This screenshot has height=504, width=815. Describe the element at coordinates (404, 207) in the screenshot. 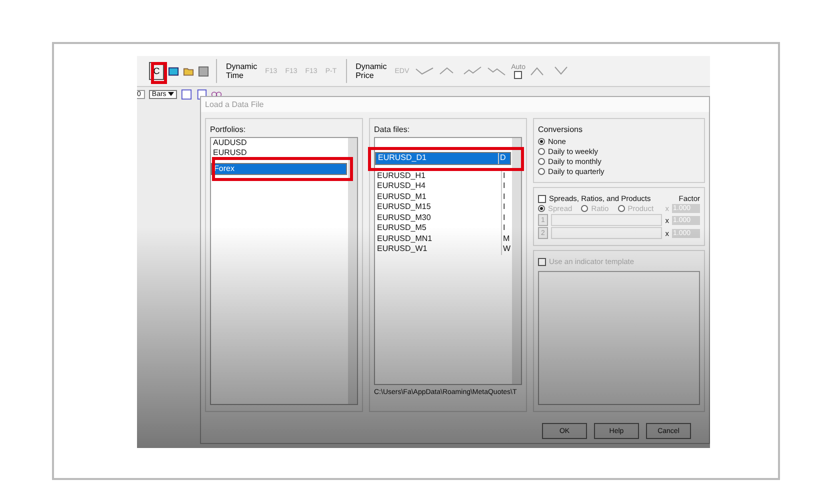

I see `file-name: EURUSD_M15` at that location.